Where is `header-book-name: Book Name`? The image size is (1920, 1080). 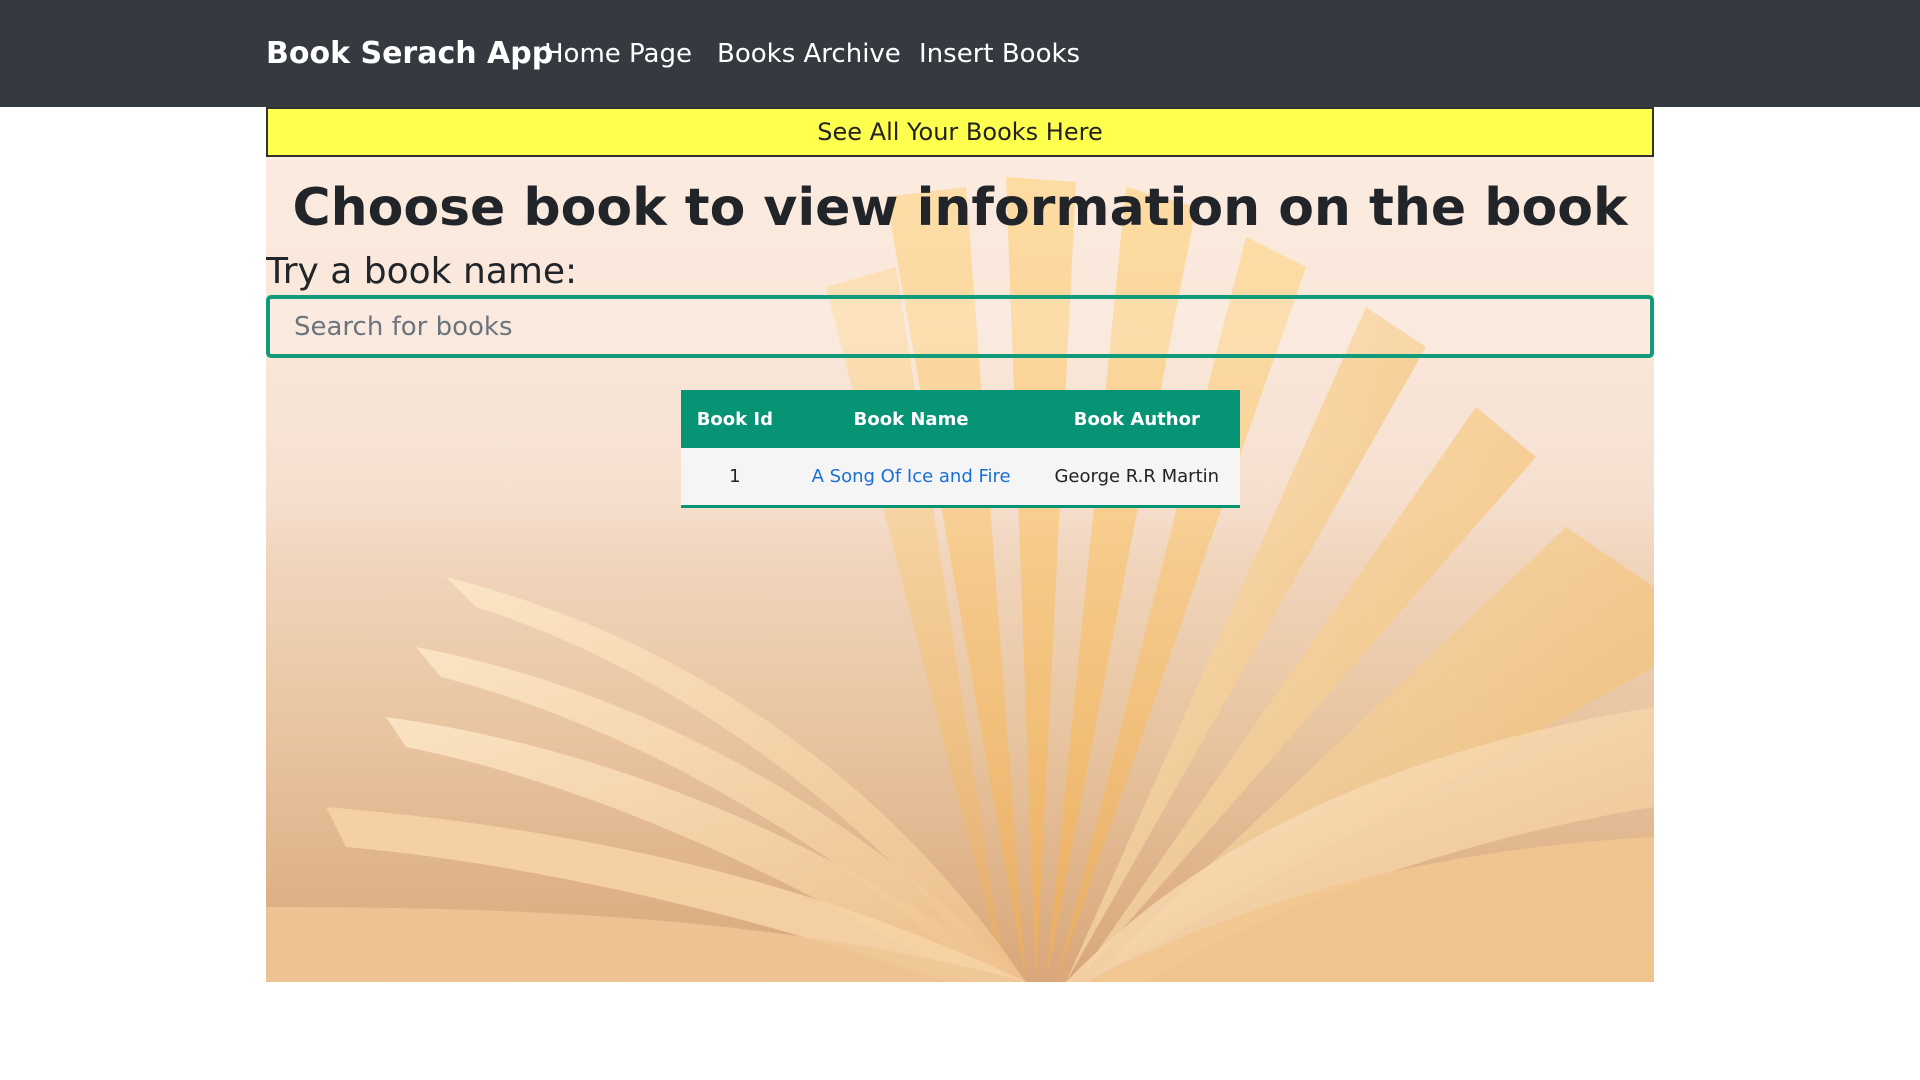
header-book-name: Book Name is located at coordinates (911, 419).